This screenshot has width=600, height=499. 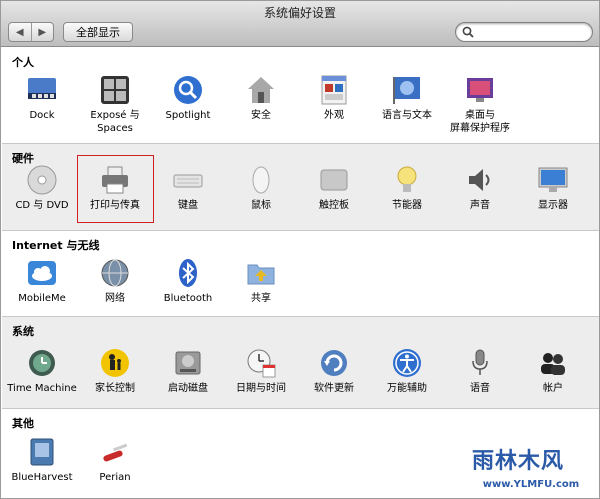 I want to click on pref-label: 触控板, so click(x=334, y=205).